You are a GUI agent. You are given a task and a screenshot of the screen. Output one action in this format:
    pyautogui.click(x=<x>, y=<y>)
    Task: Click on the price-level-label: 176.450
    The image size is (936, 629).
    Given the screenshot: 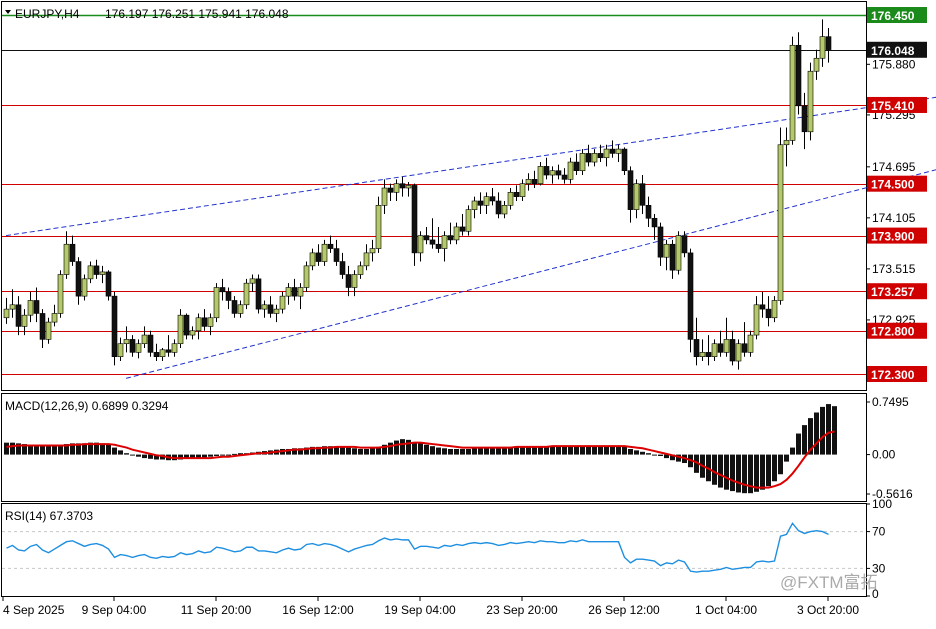 What is the action you would take?
    pyautogui.click(x=897, y=15)
    